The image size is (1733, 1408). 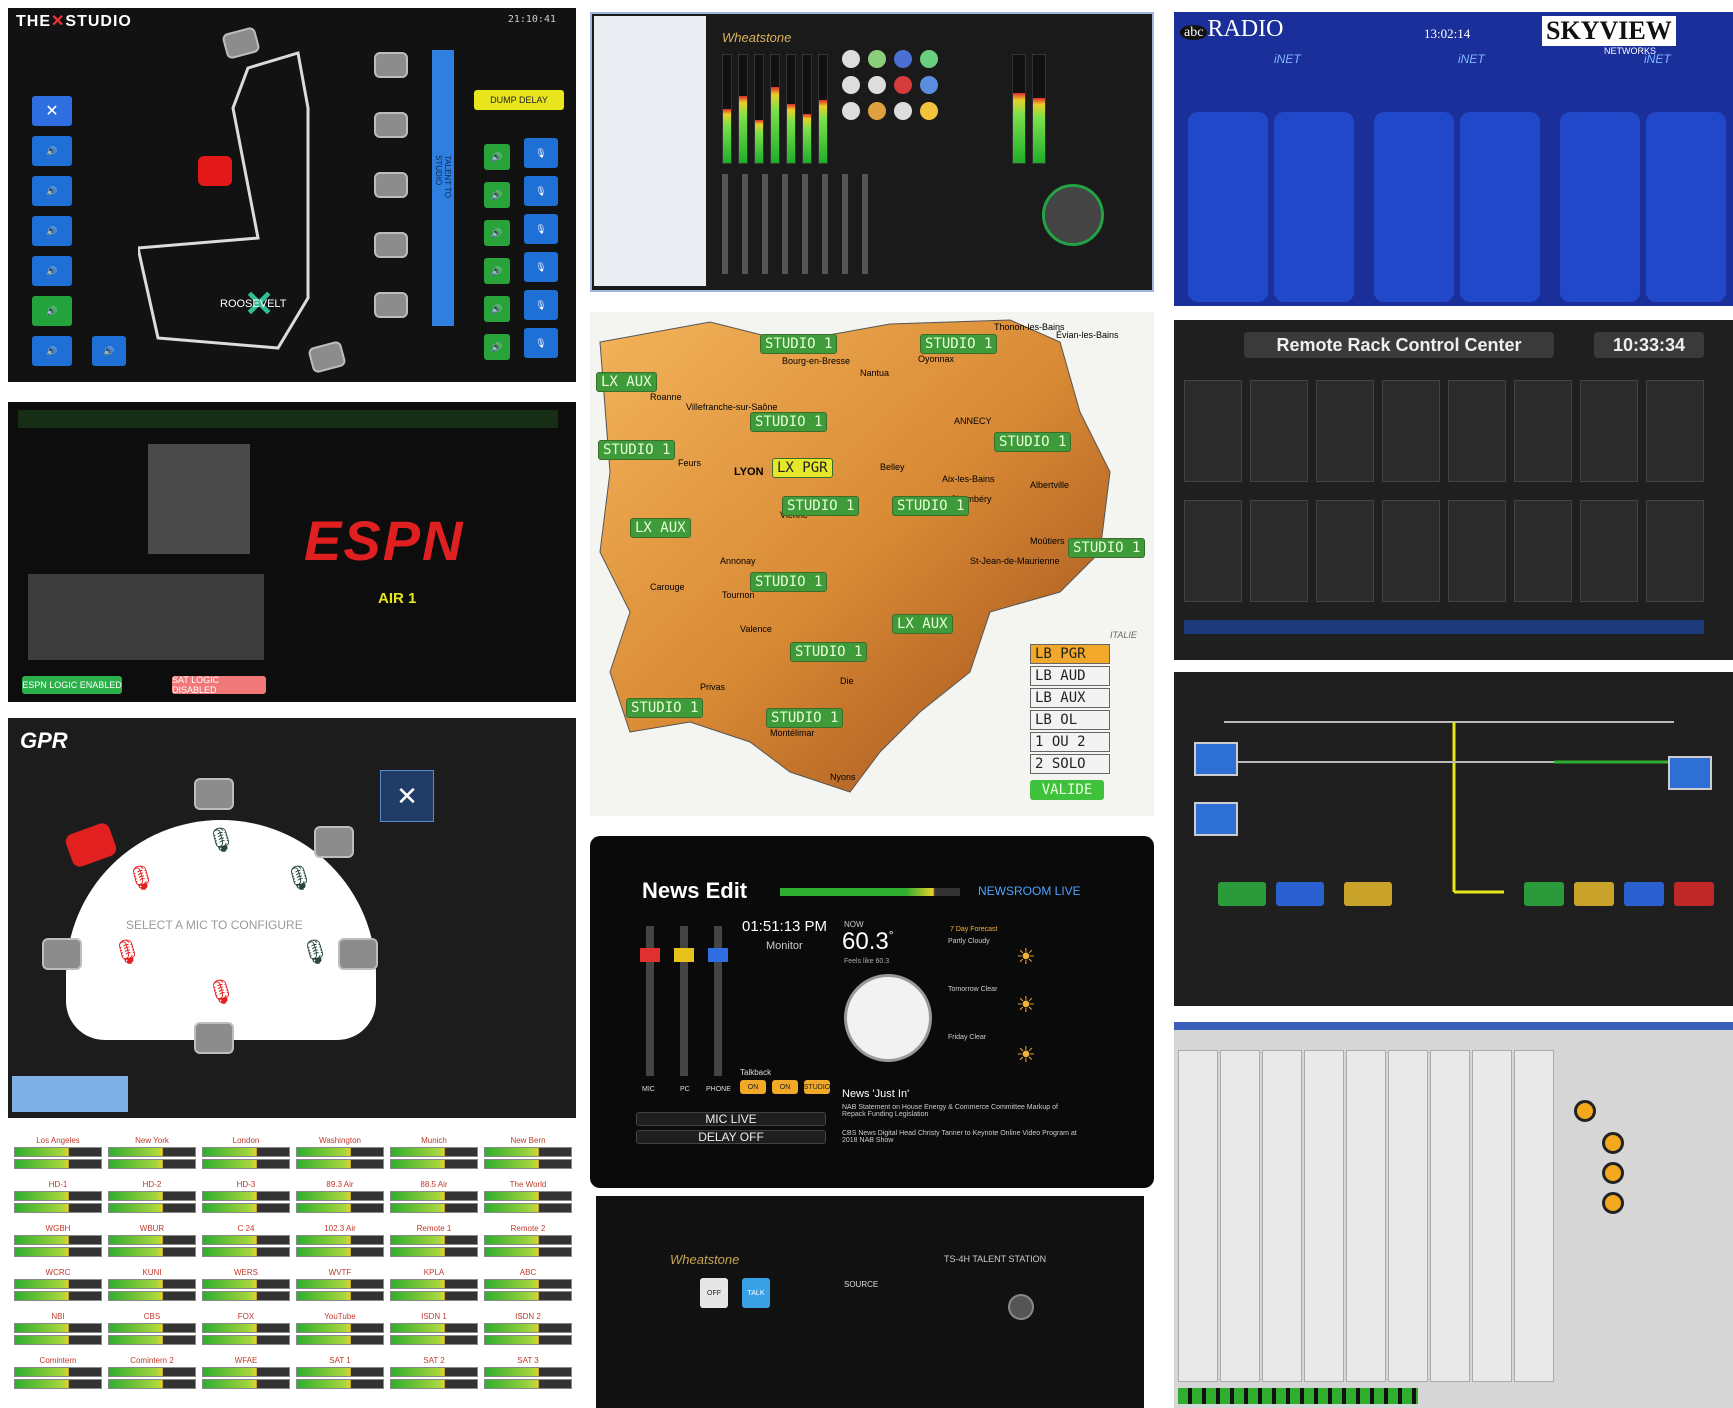 I want to click on meter-cell: Remote 2, so click(x=528, y=1244).